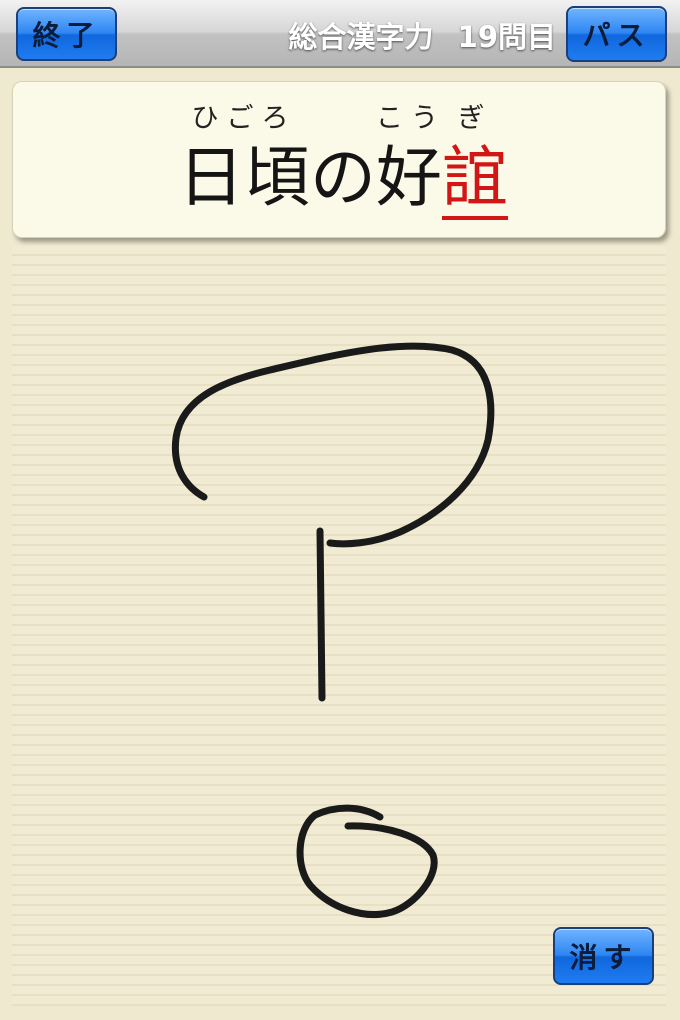  Describe the element at coordinates (603, 956) in the screenshot. I see `erase-button: 消す` at that location.